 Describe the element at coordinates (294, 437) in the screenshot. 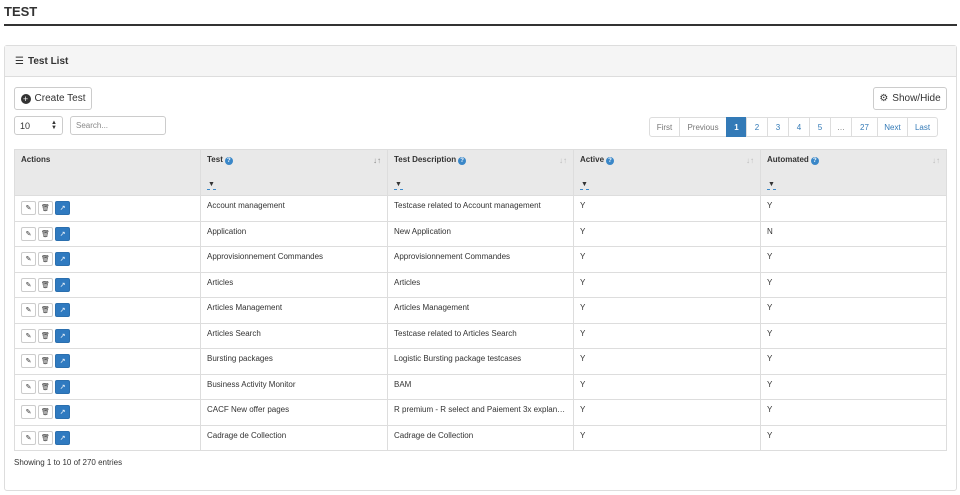

I see `test-name-cell: Cadrage de Collection` at that location.